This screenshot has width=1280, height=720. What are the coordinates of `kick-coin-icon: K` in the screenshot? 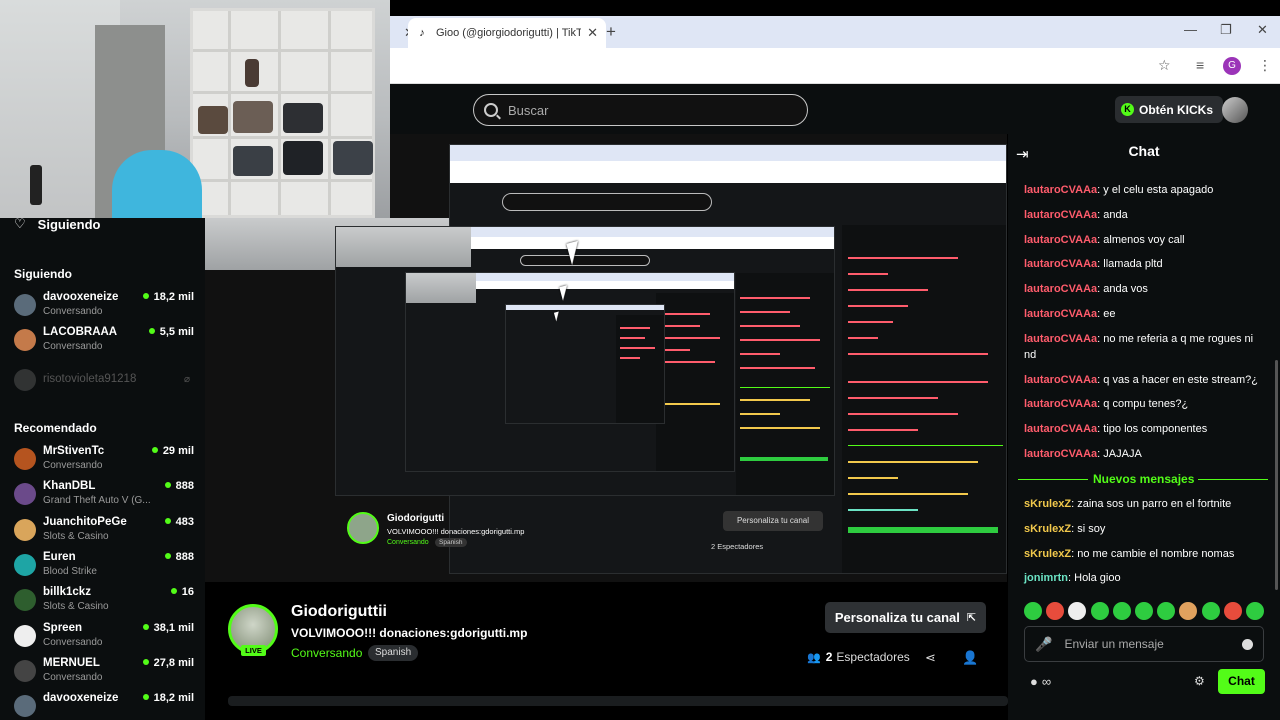 It's located at (1127, 109).